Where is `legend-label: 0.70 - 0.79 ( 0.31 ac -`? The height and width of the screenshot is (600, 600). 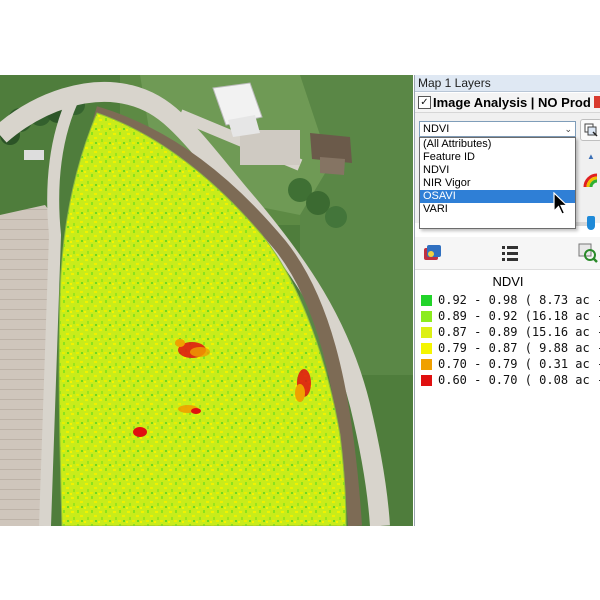
legend-label: 0.70 - 0.79 ( 0.31 ac - is located at coordinates (519, 364).